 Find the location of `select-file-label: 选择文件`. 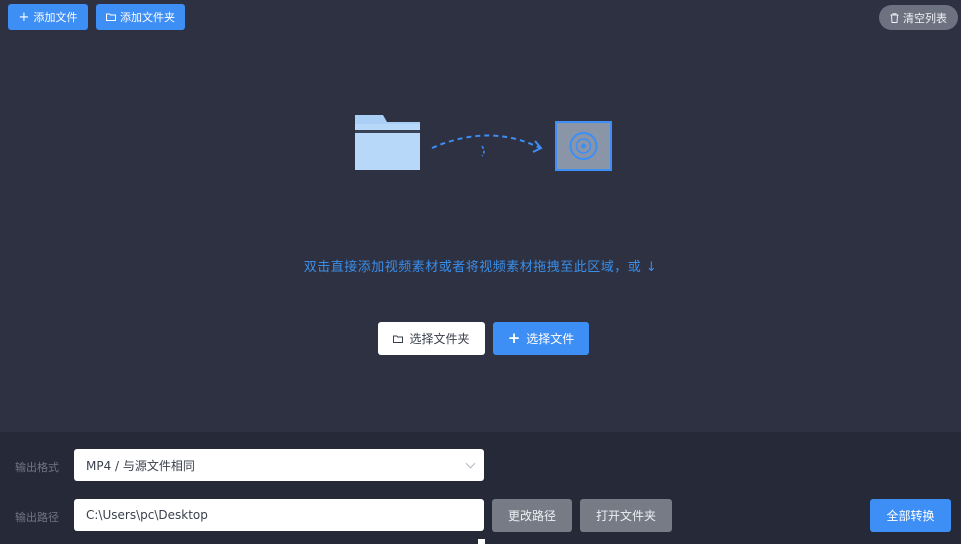

select-file-label: 选择文件 is located at coordinates (550, 339).